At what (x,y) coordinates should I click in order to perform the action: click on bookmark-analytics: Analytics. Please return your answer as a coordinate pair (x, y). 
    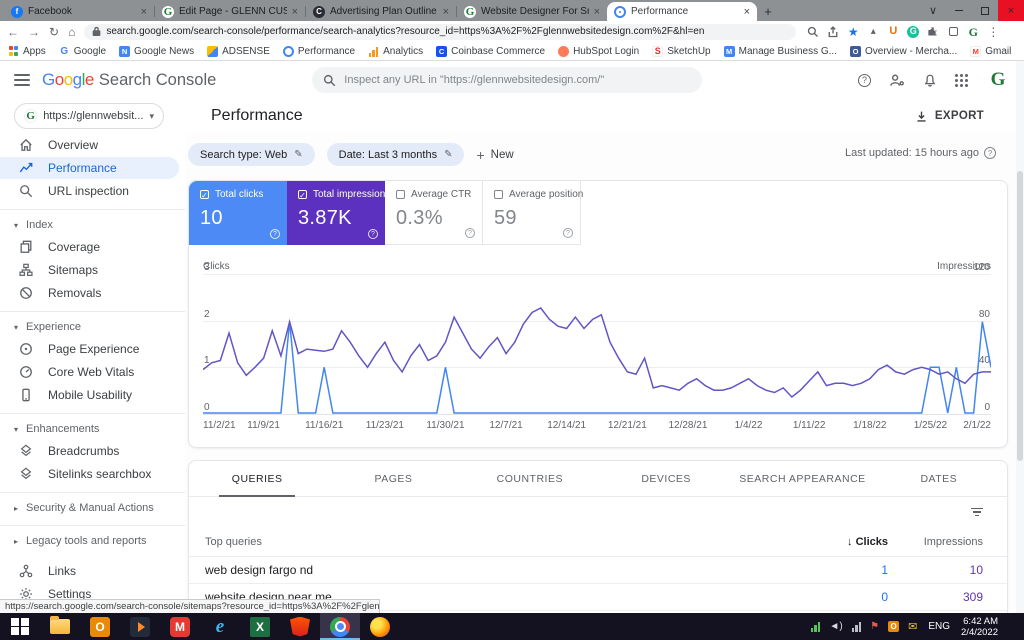
    Looking at the image, I should click on (395, 51).